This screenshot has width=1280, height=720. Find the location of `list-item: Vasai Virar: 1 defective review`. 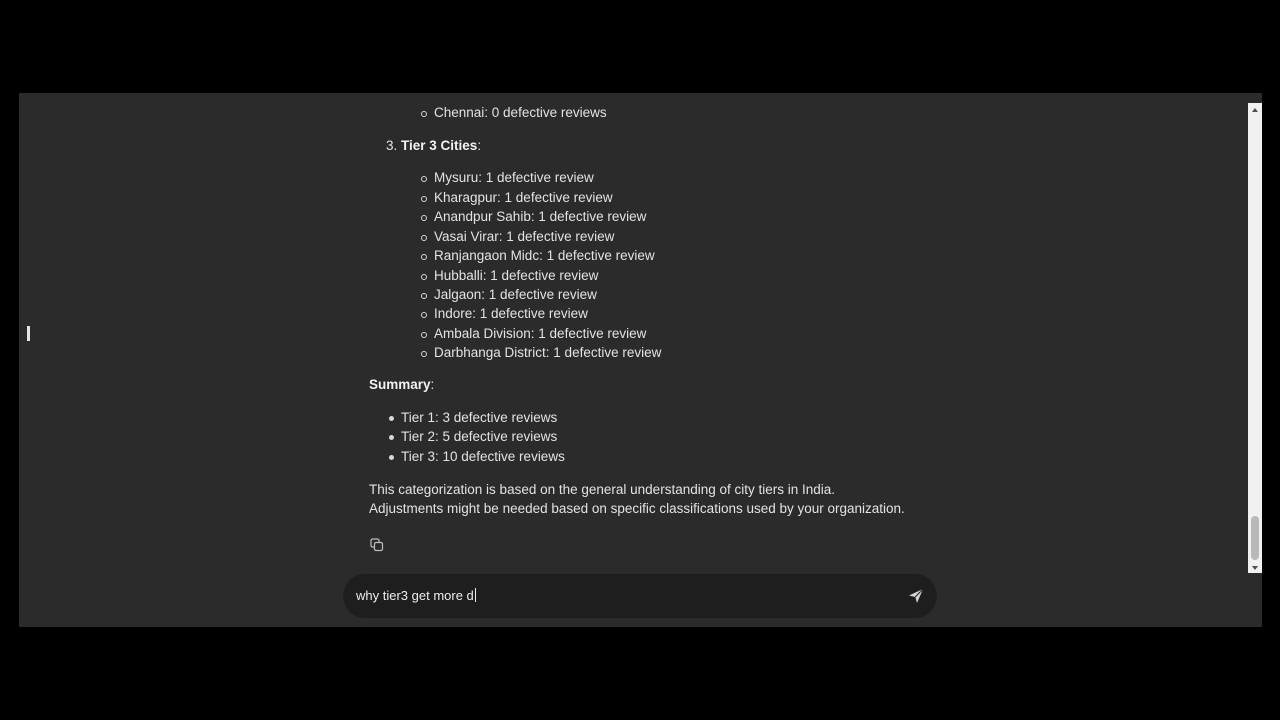

list-item: Vasai Virar: 1 defective review is located at coordinates (517, 236).